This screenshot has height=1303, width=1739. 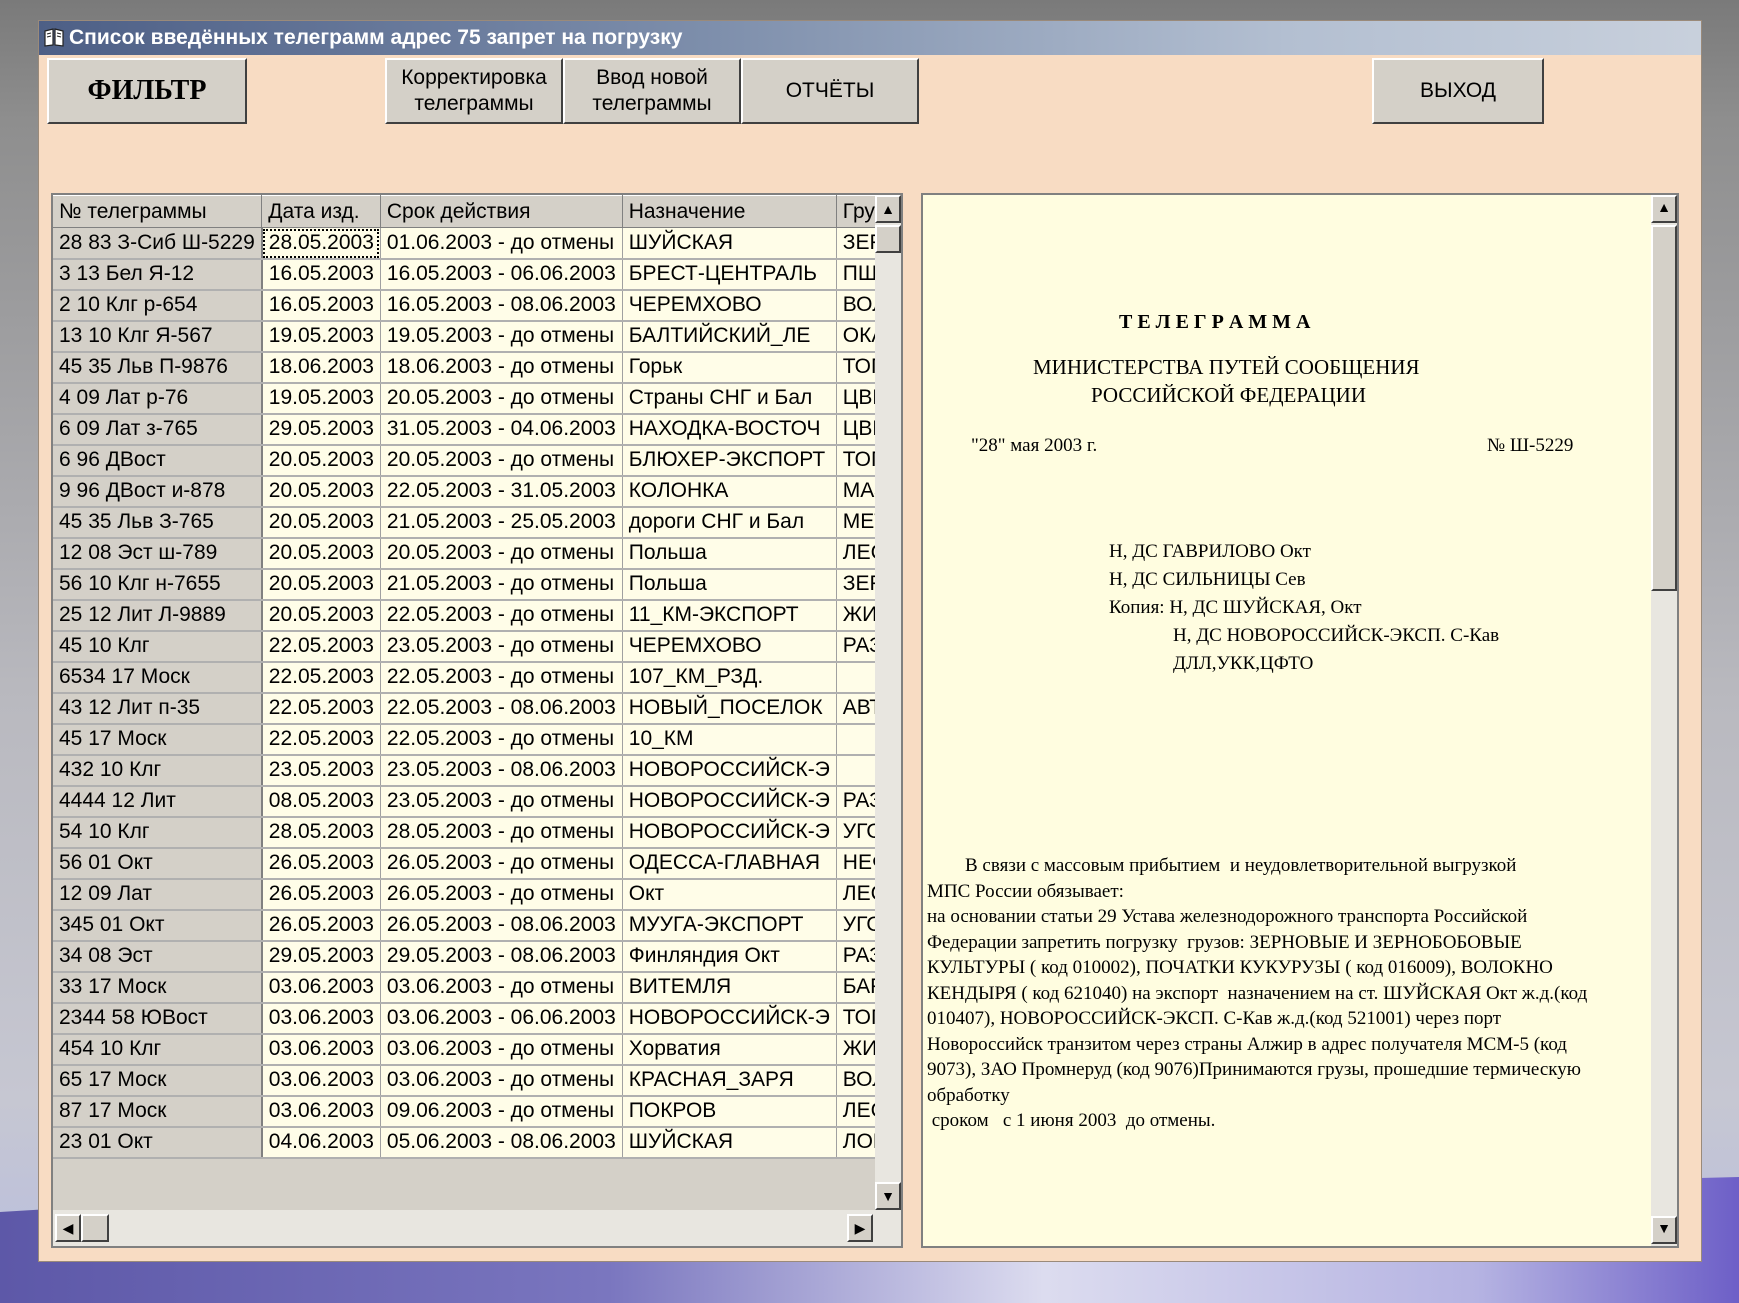 What do you see at coordinates (158, 305) in the screenshot?
I see `cell-number: 2 10 Клг р-654` at bounding box center [158, 305].